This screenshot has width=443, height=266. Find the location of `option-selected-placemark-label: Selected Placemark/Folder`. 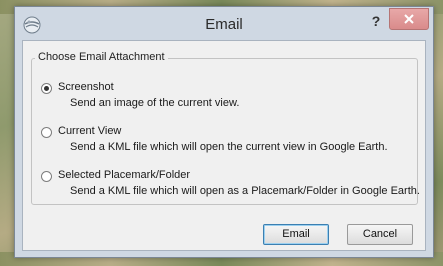

option-selected-placemark-label: Selected Placemark/Folder is located at coordinates (124, 175).